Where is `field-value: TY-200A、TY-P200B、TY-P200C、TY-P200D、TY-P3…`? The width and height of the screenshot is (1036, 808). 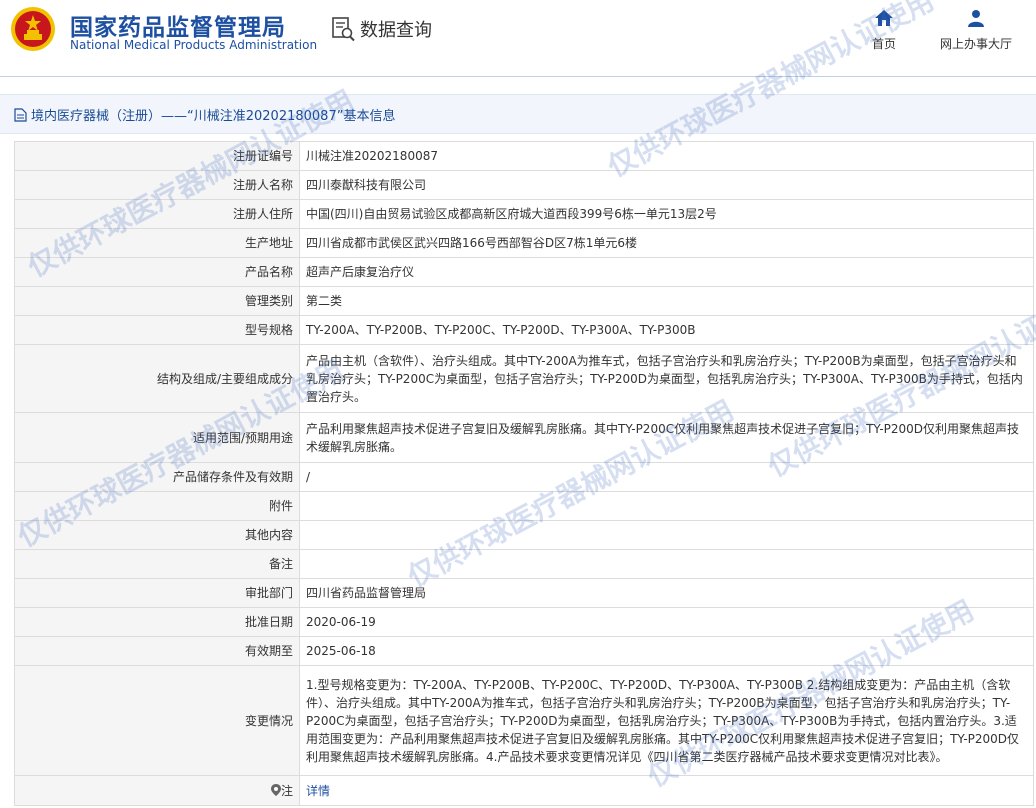
field-value: TY-200A、TY-P200B、TY-P200C、TY-P200D、TY-P3… is located at coordinates (666, 330).